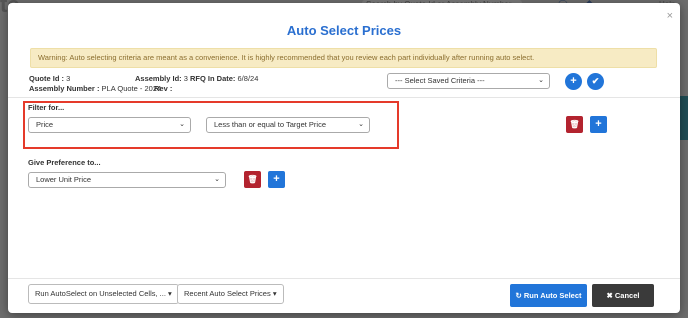 The width and height of the screenshot is (688, 318). I want to click on saved-criteria-select: --- Select Saved Criteria --- ⌄, so click(468, 81).